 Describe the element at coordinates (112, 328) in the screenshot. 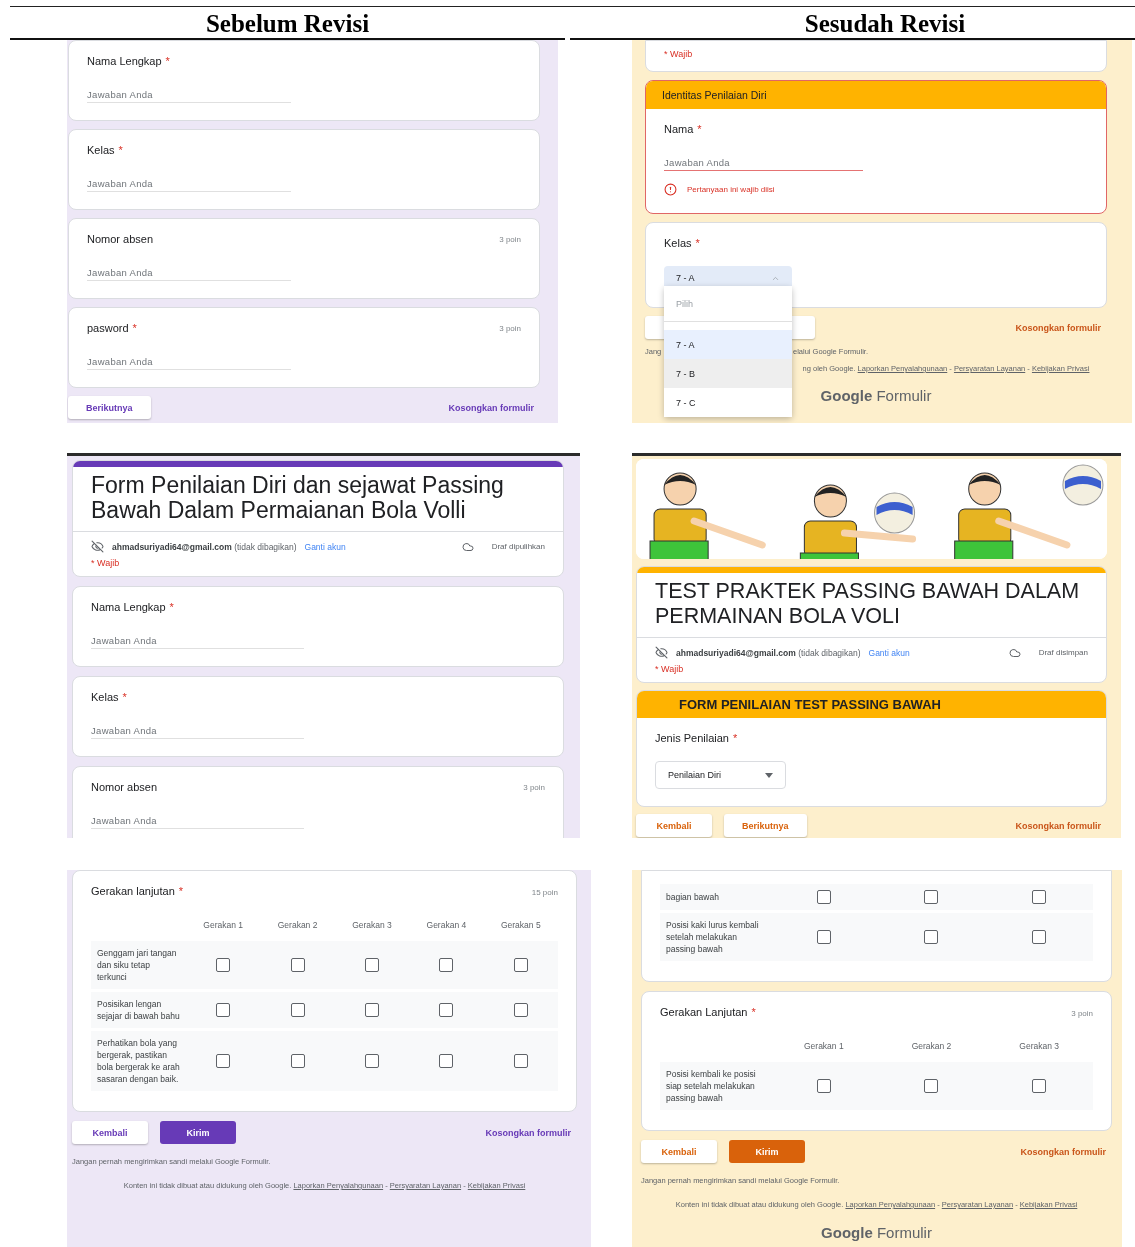

I see `question-label: pasword *` at that location.